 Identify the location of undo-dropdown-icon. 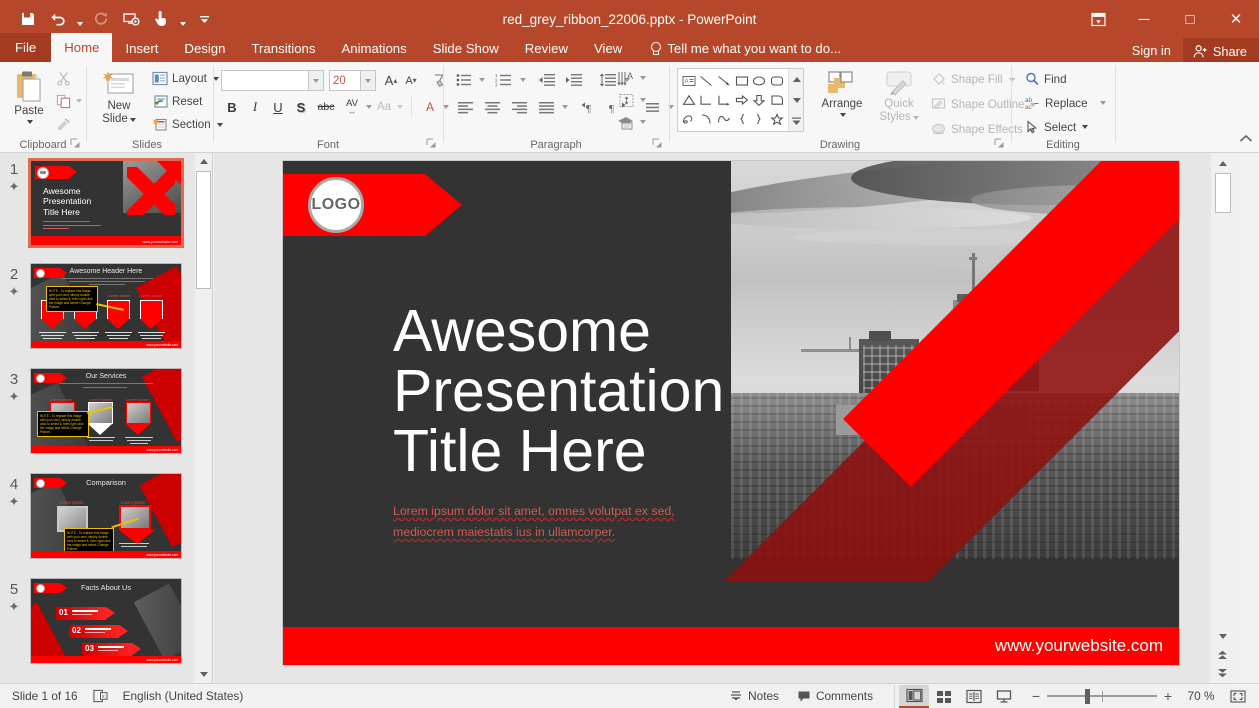
(79, 19).